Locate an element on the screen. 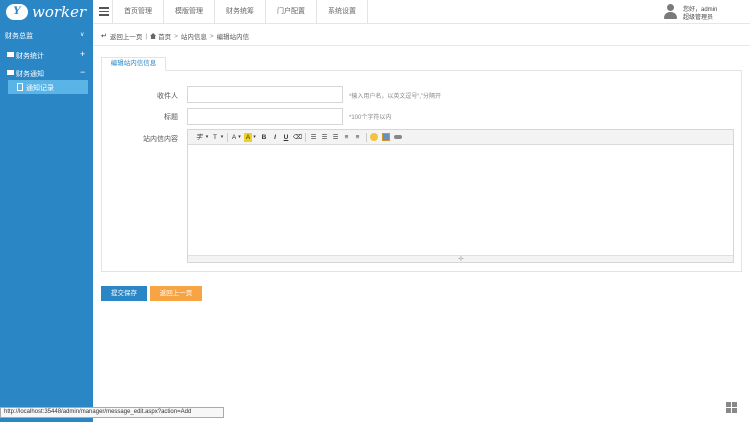  back-button: 返回上一页 is located at coordinates (176, 293).